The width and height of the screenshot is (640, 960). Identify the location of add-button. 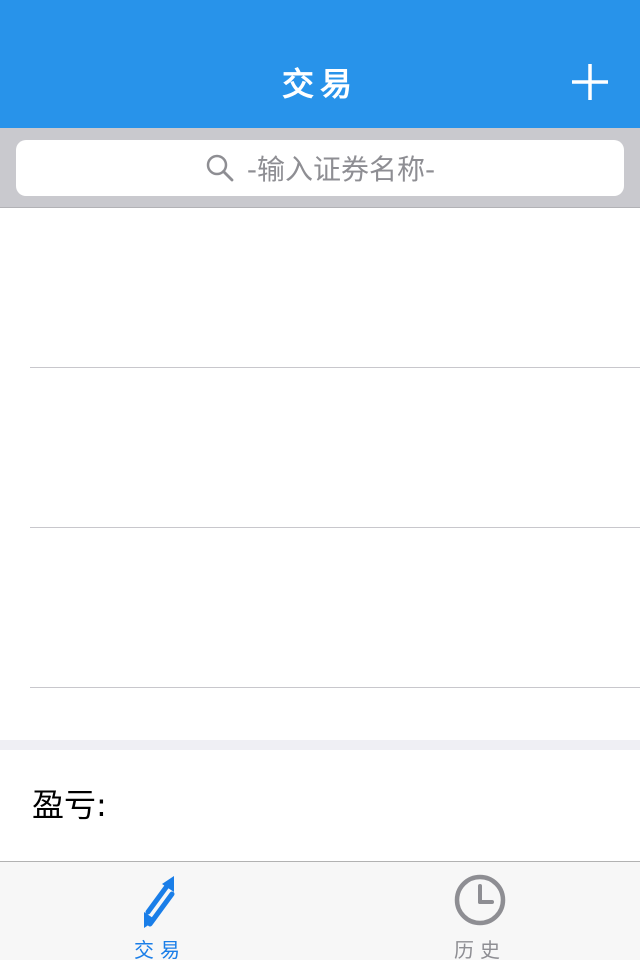
(590, 82).